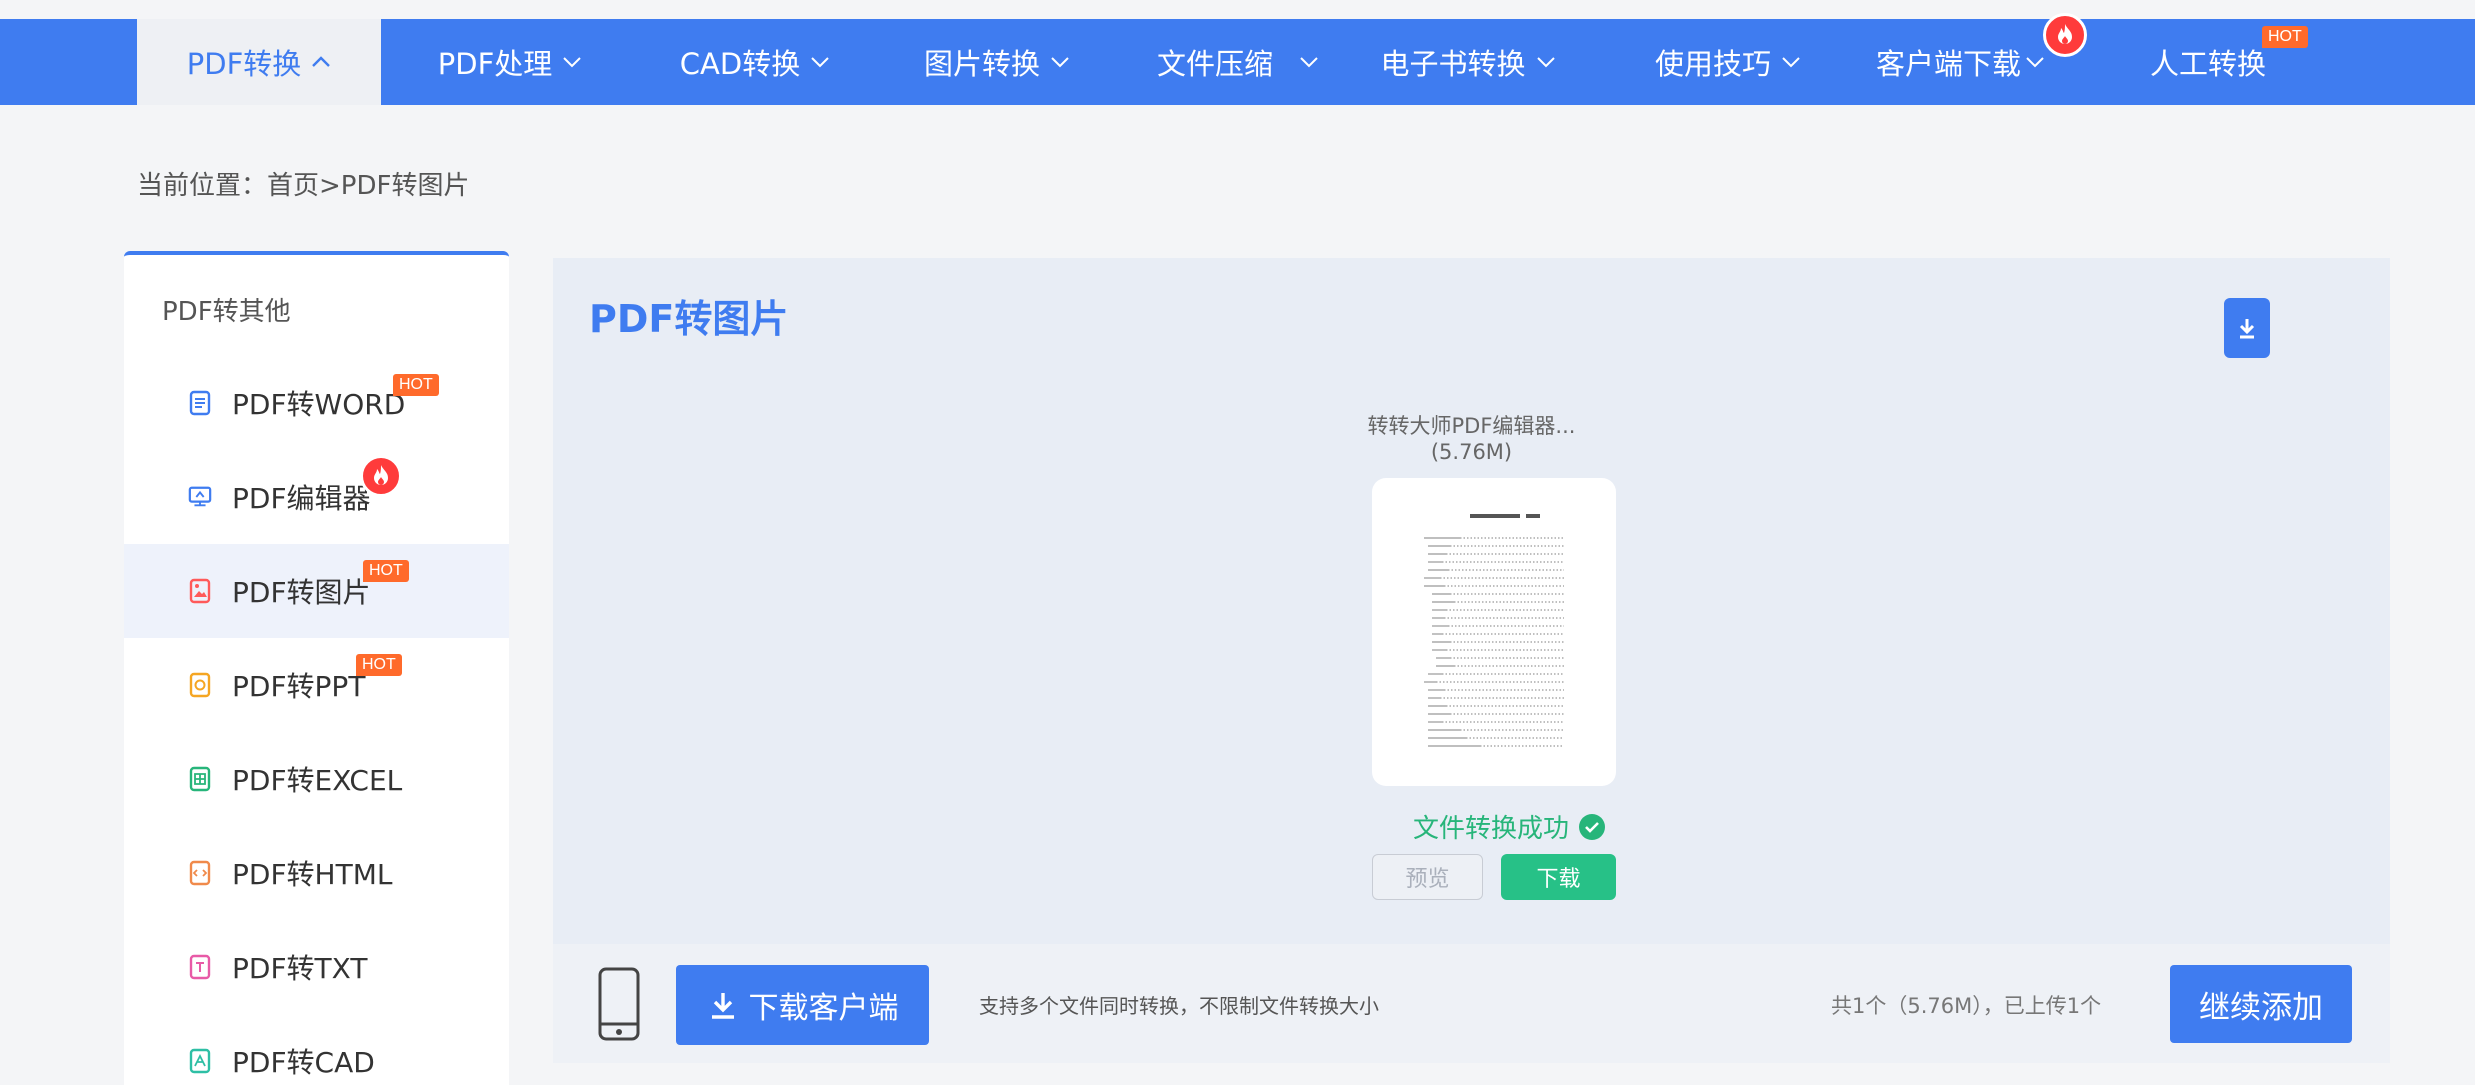  I want to click on top-strip, so click(1237, 9).